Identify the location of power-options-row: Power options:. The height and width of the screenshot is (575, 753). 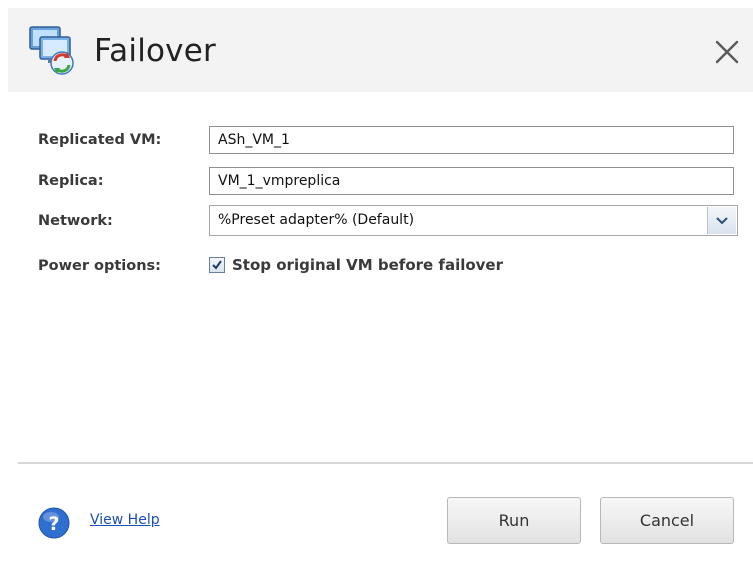
(99, 266).